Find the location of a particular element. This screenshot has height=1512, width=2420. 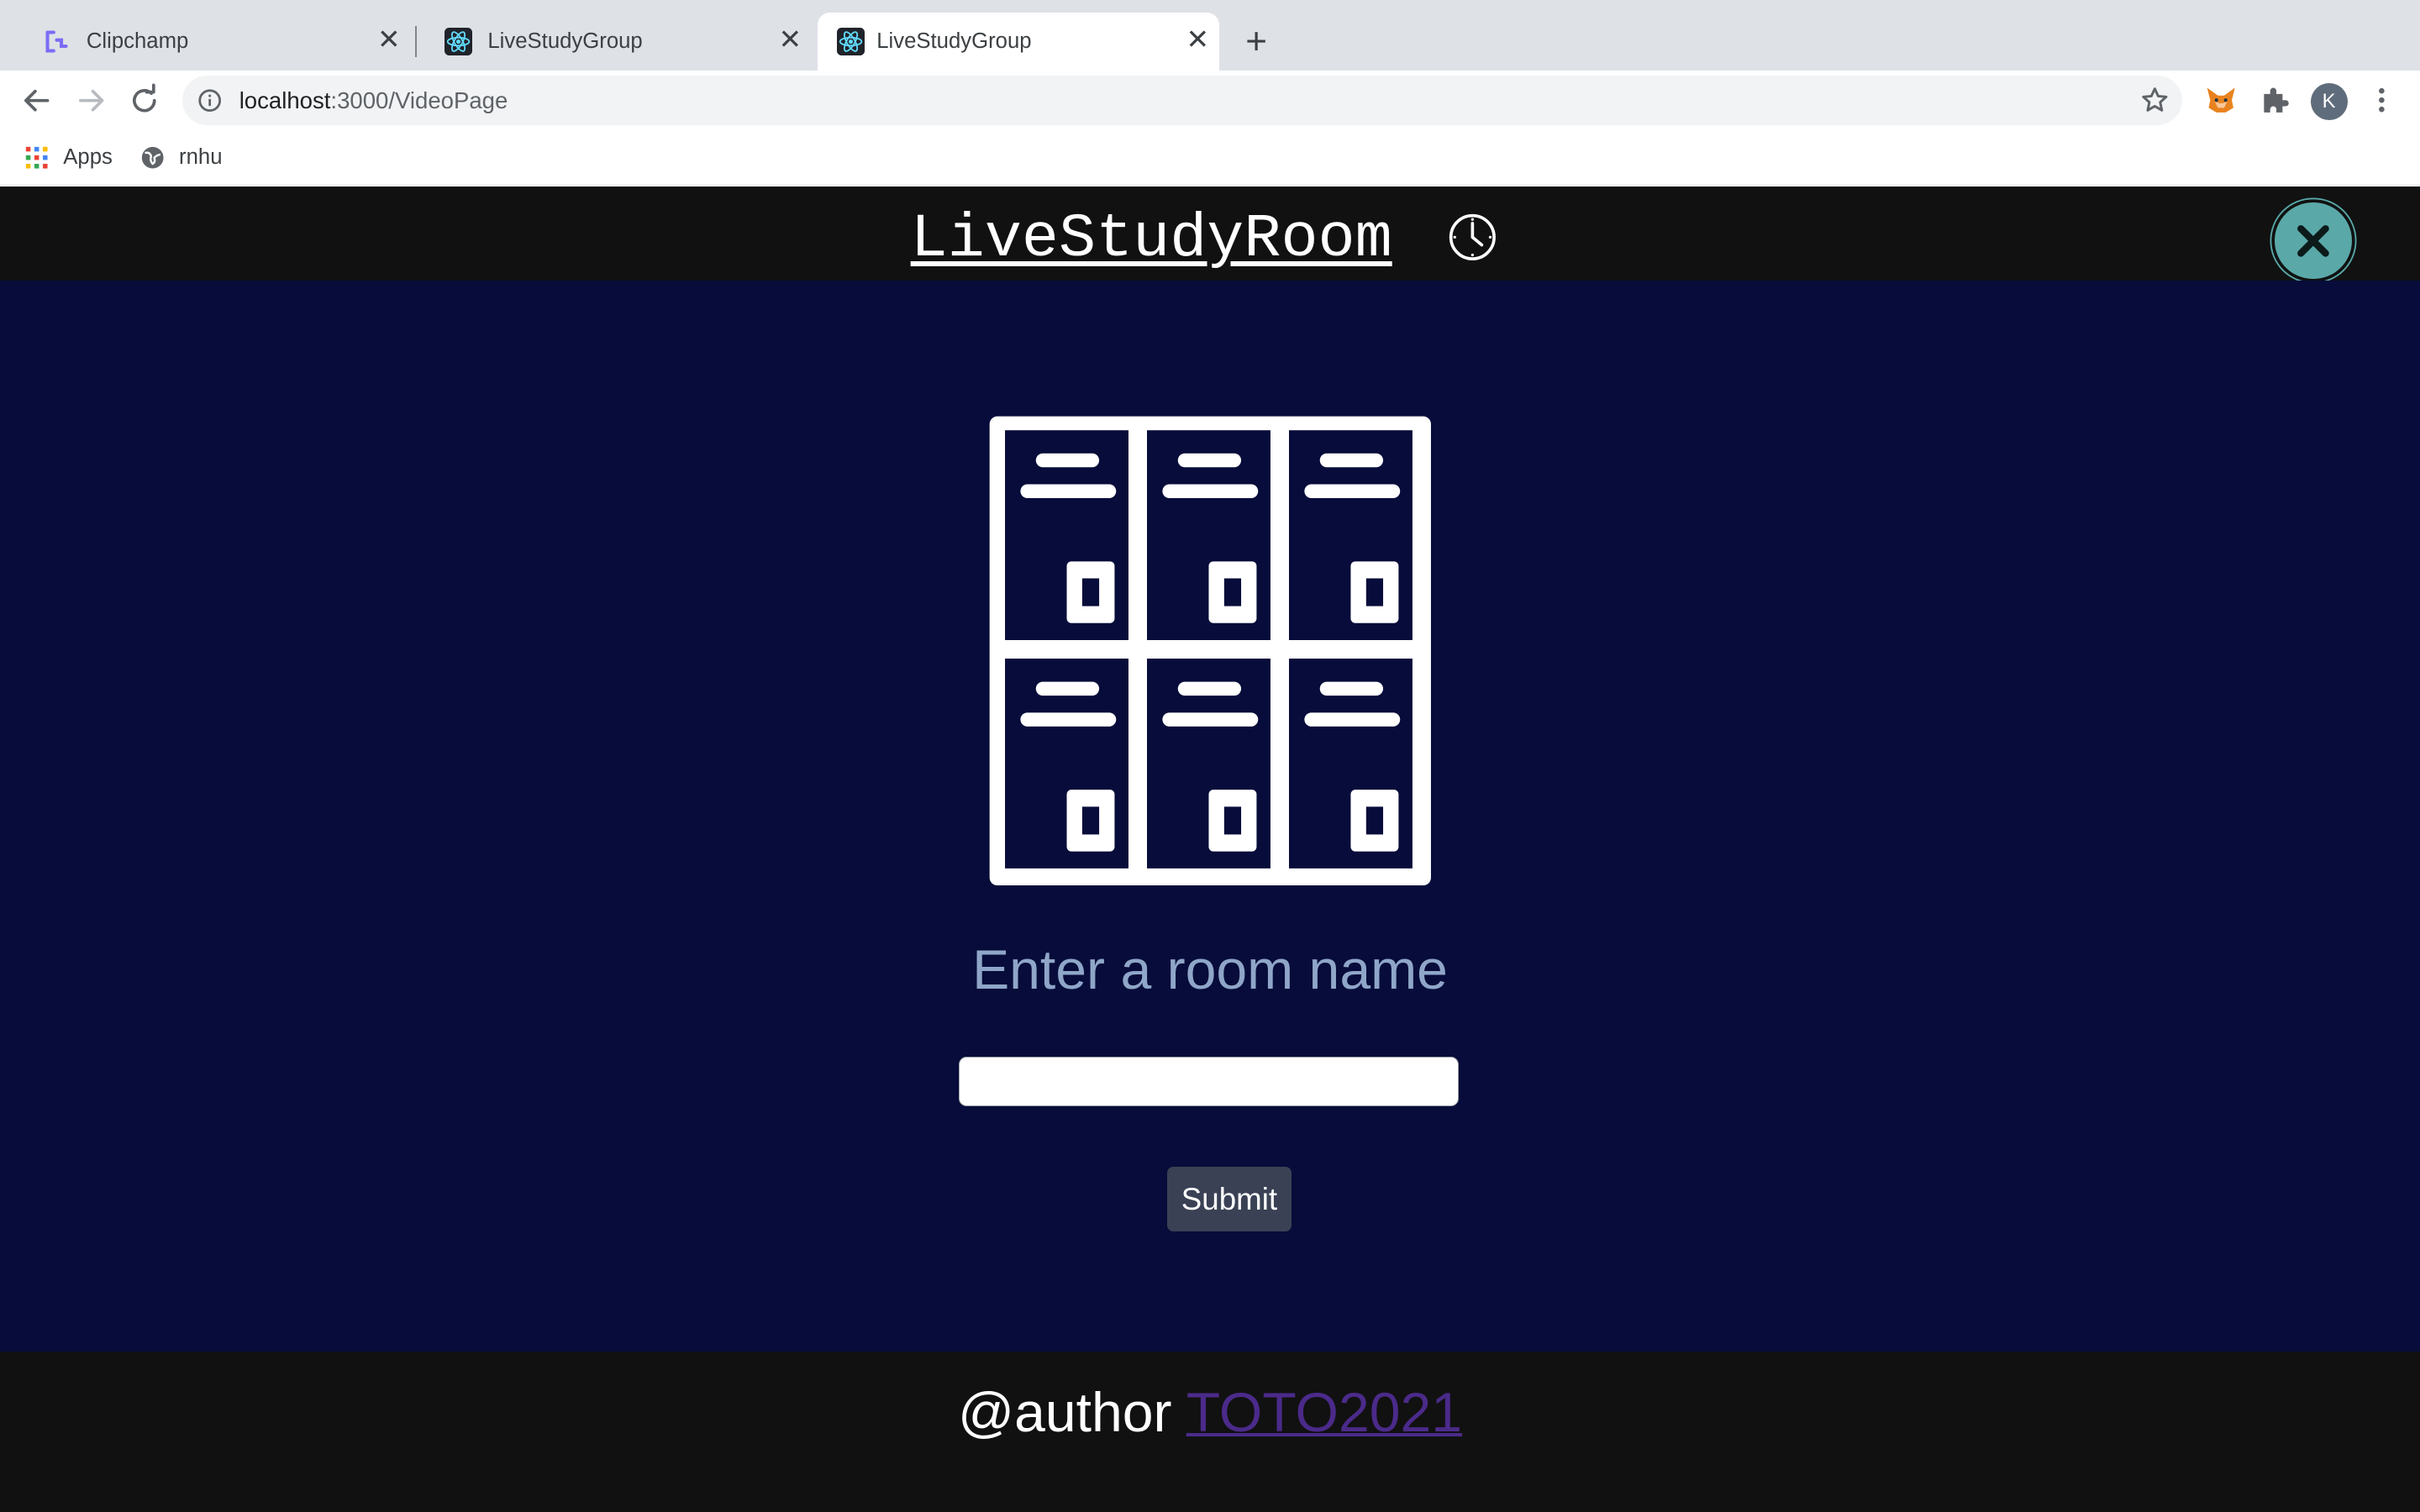

bookmark-apps: Apps is located at coordinates (70, 157).